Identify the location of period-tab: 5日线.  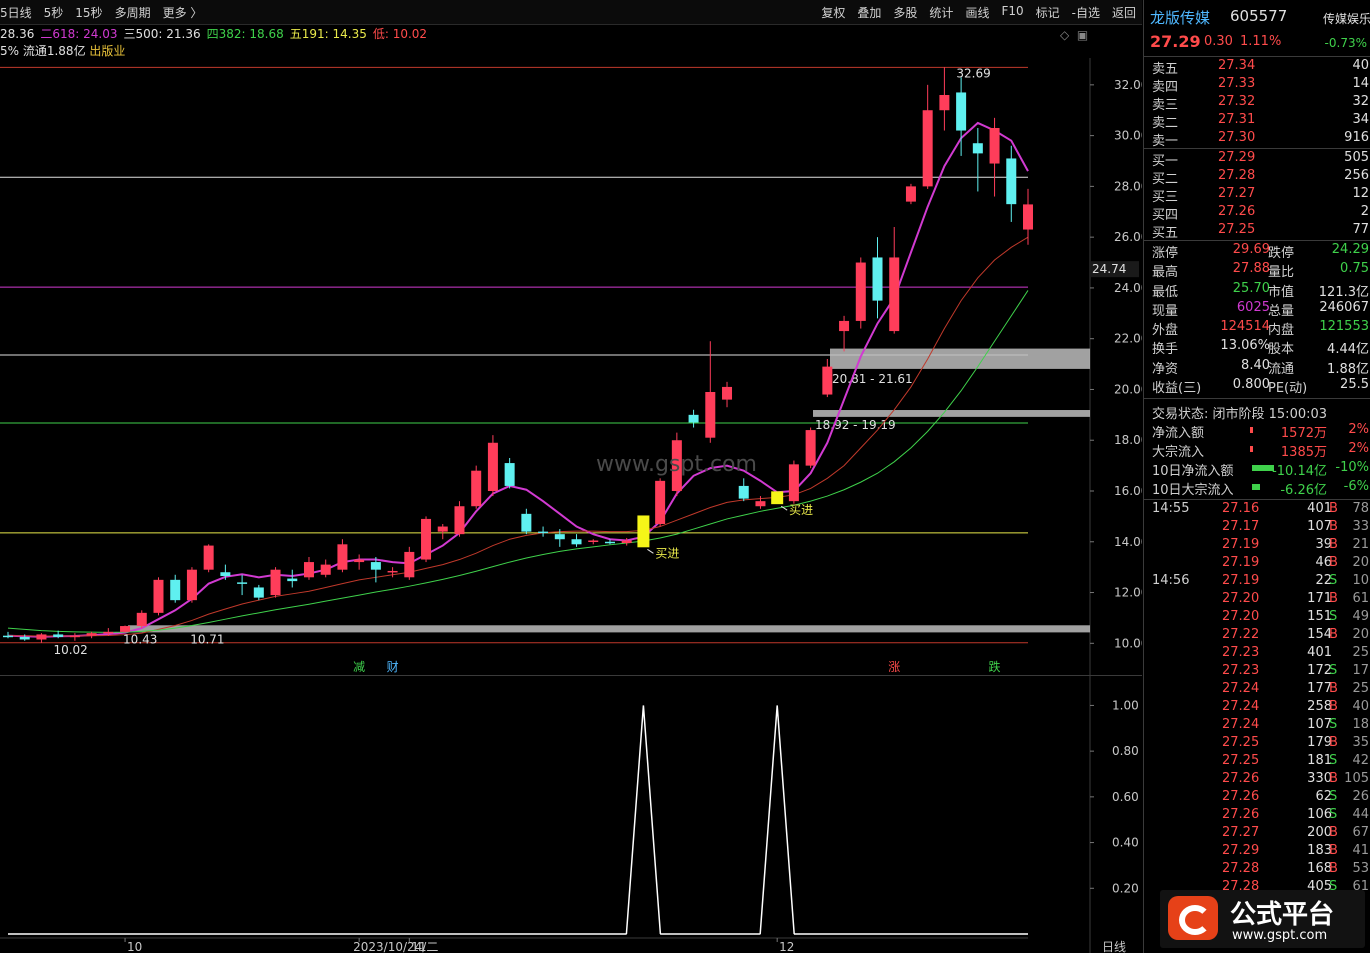
(16, 12).